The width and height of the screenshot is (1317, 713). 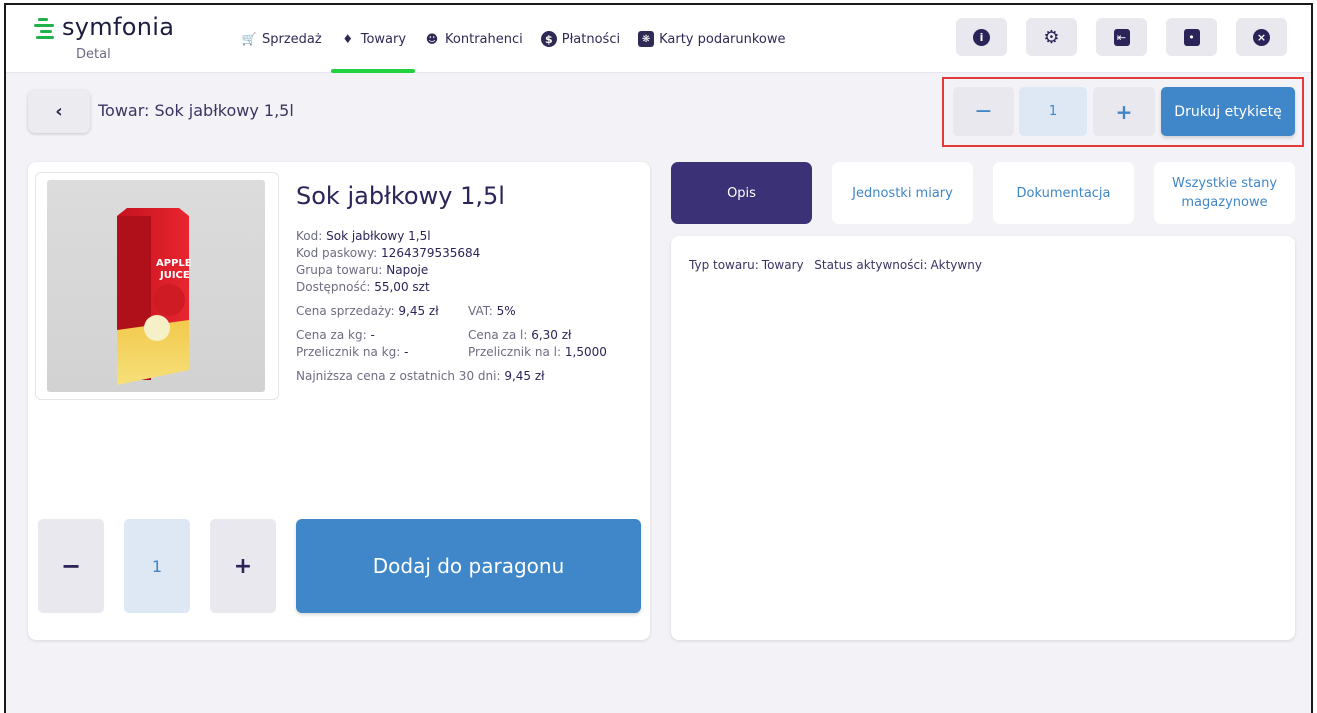 I want to click on tab-opis: Opis, so click(x=741, y=193).